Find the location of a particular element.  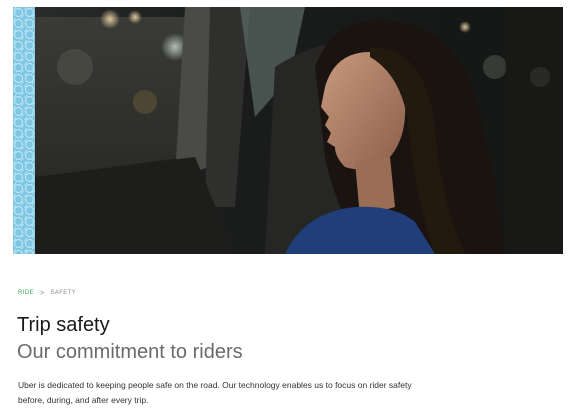

breadcrumb: Ride > Safety is located at coordinates (47, 293).